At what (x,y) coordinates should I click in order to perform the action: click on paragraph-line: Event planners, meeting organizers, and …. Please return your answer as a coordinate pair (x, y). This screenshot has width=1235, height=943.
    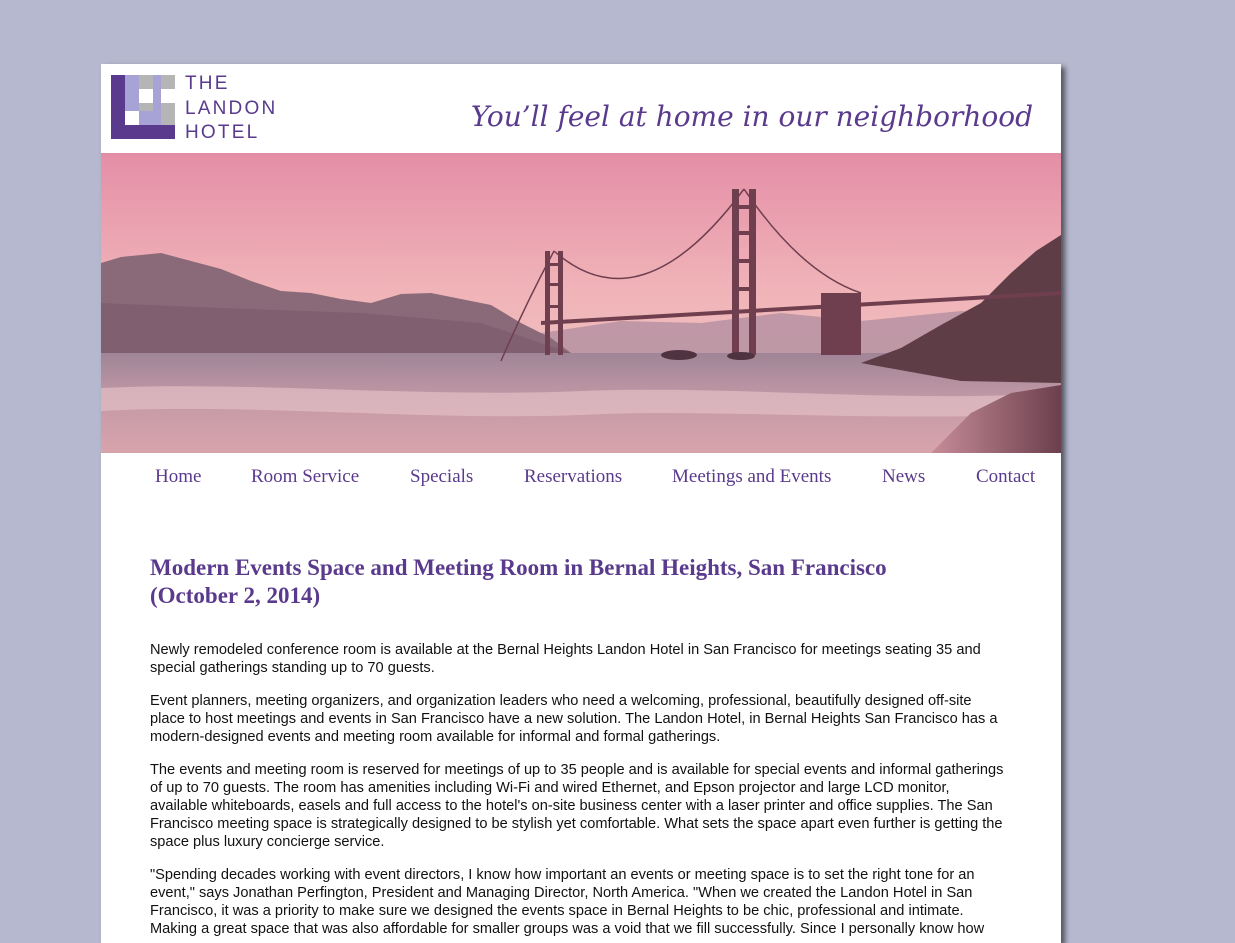
    Looking at the image, I should click on (561, 701).